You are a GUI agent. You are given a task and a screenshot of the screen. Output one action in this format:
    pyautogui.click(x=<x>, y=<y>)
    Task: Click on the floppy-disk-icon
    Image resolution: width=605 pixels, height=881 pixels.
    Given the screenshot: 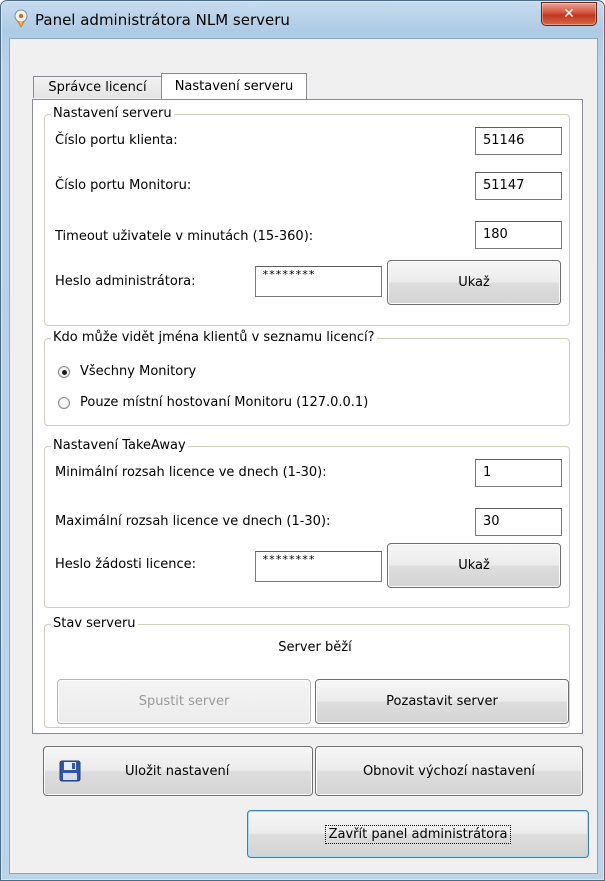 What is the action you would take?
    pyautogui.click(x=70, y=771)
    